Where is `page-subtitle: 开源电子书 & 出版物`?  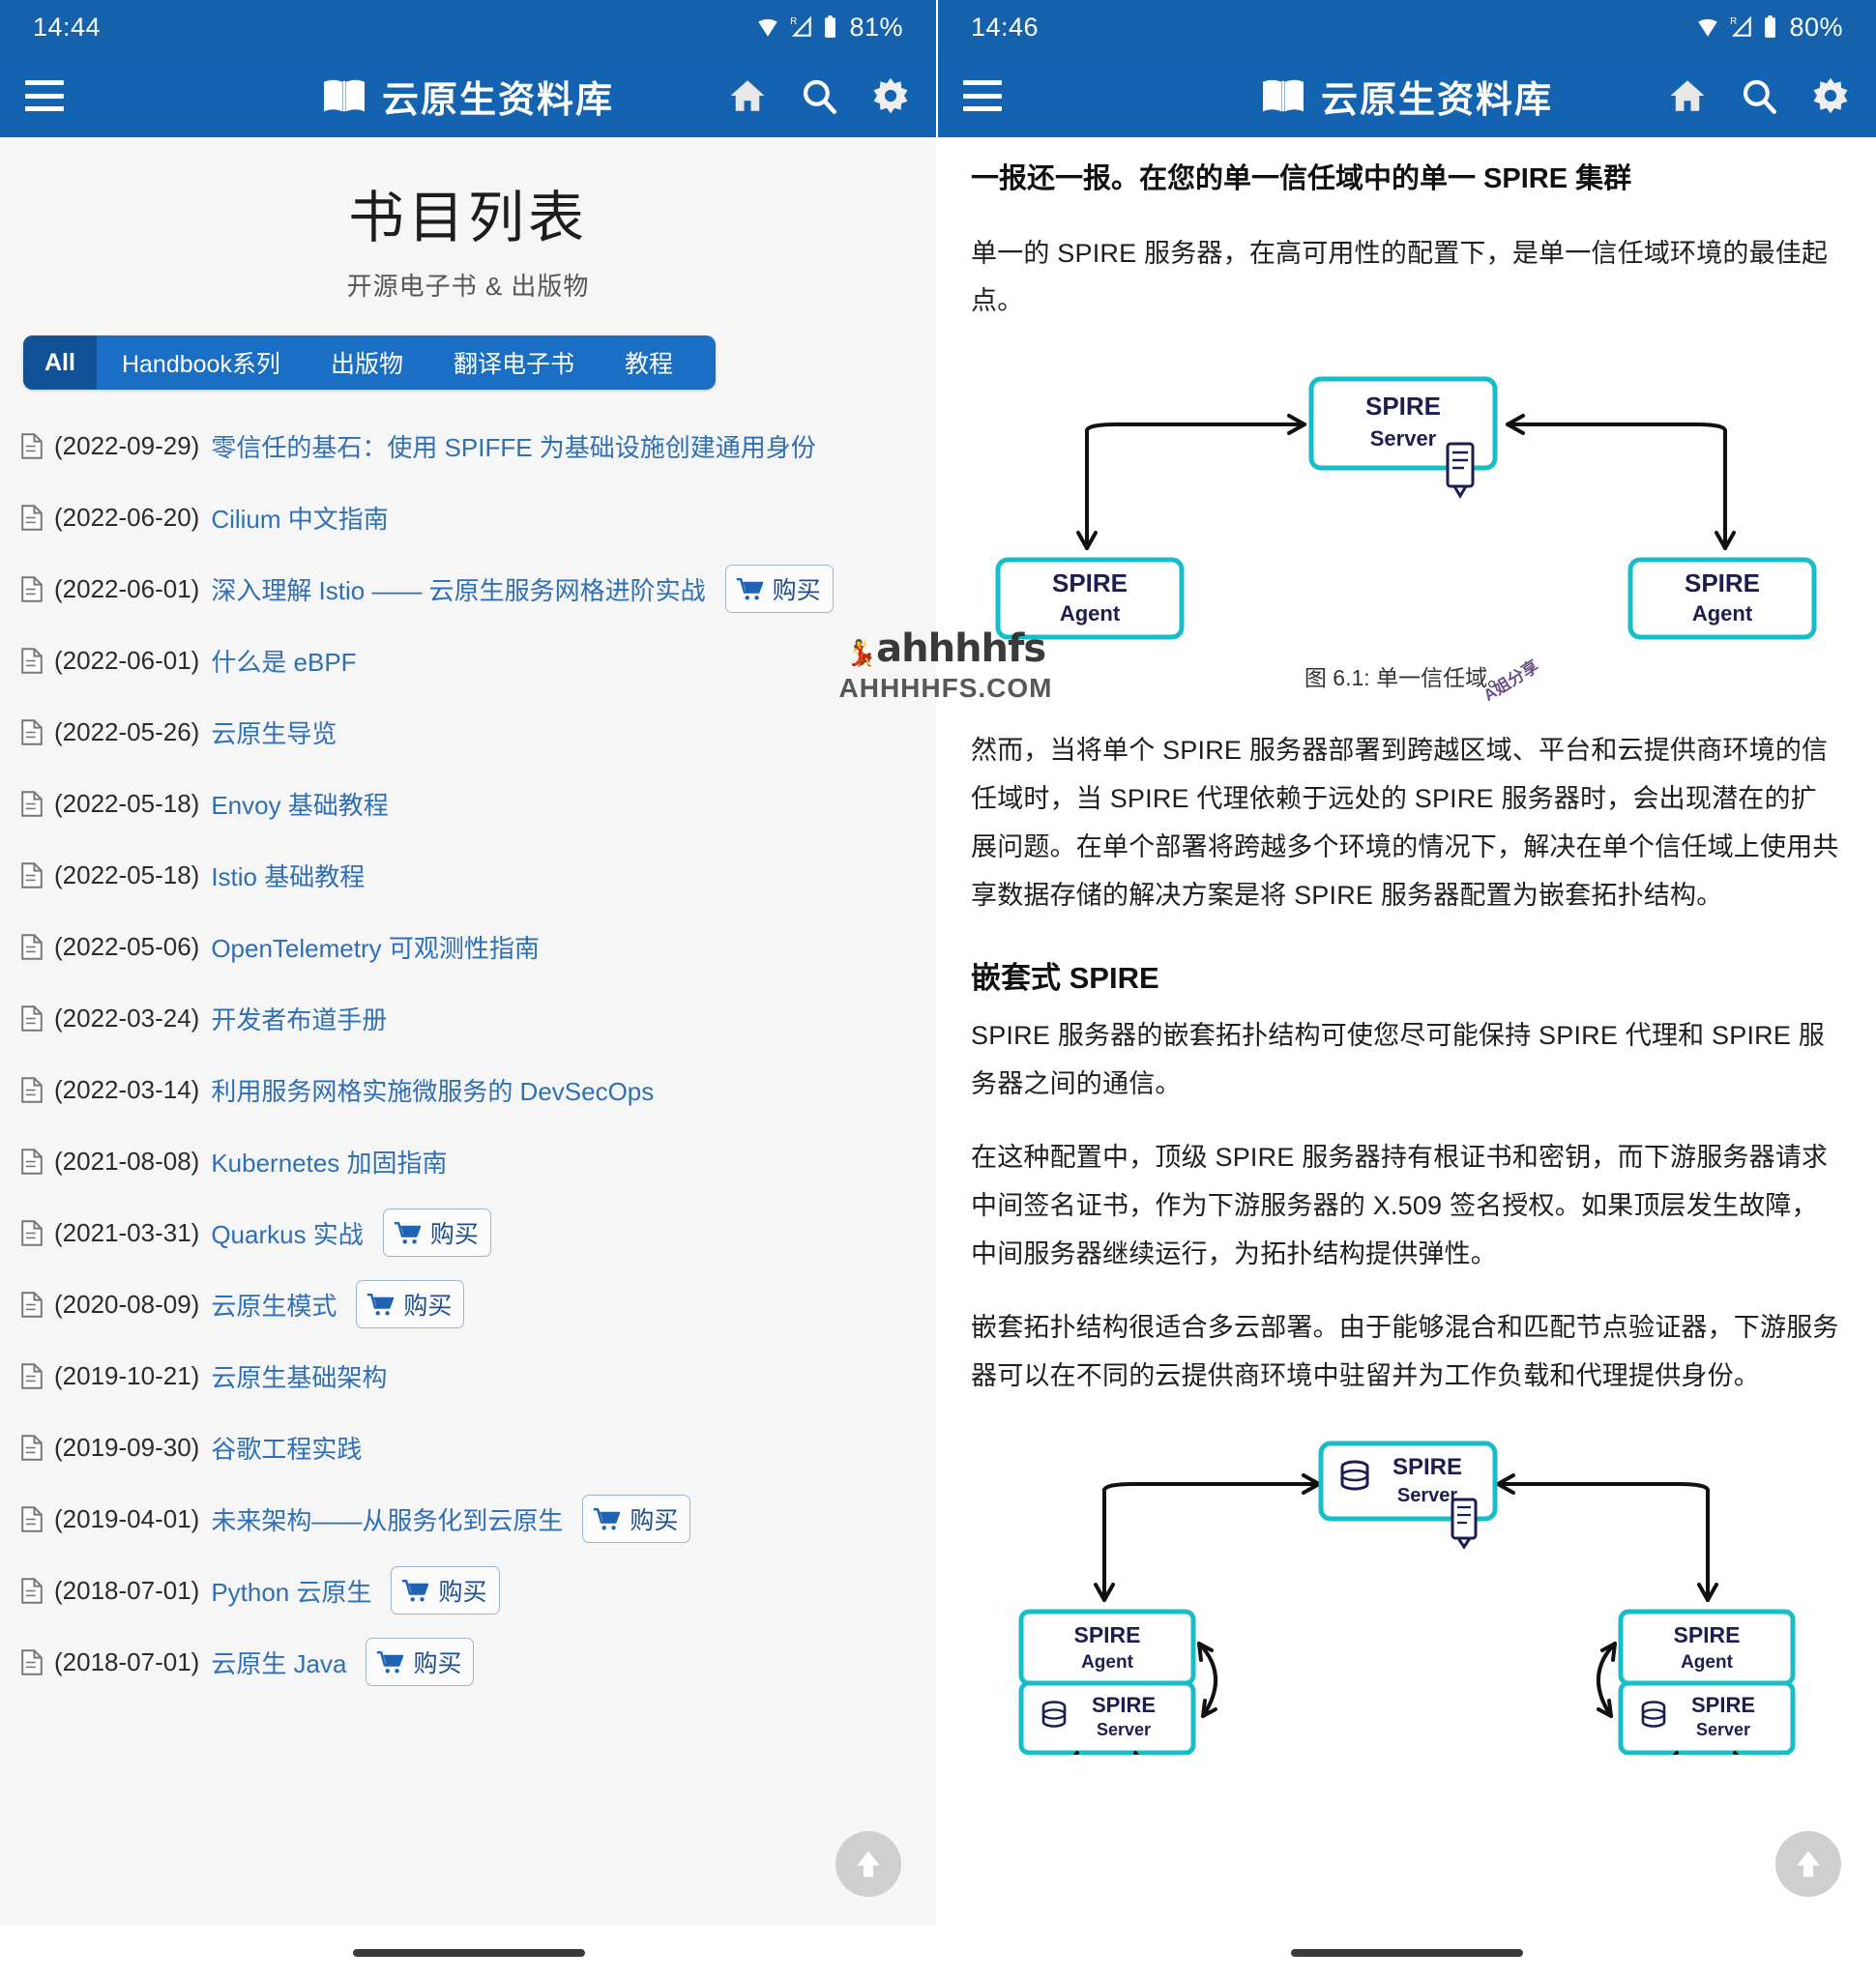
page-subtitle: 开源电子书 & 出版物 is located at coordinates (468, 286).